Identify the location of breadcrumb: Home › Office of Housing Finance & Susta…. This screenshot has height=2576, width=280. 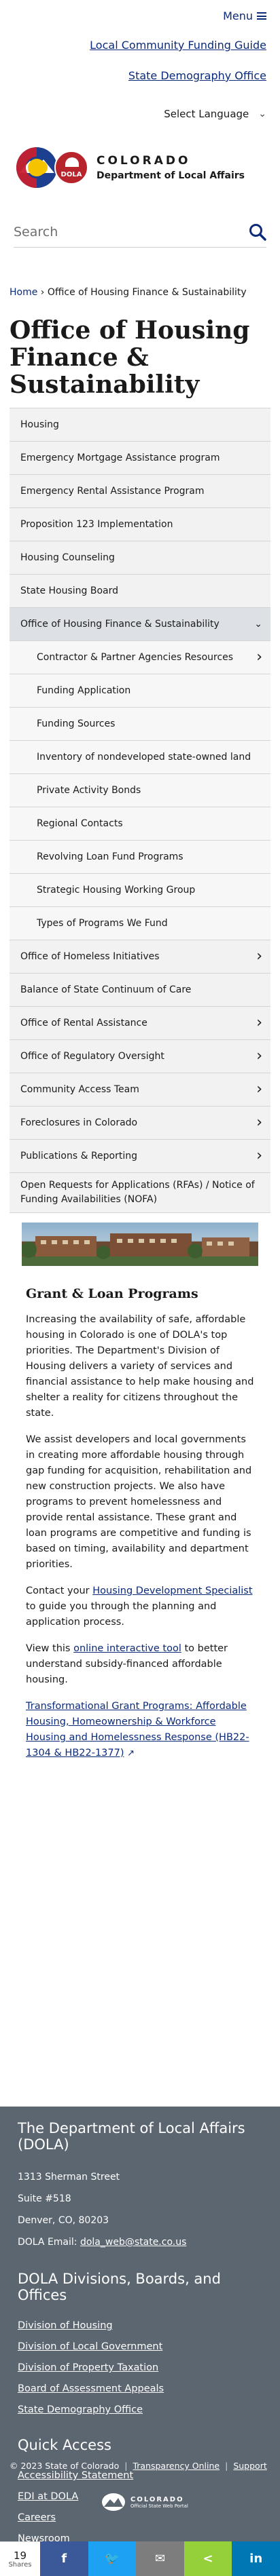
(140, 292).